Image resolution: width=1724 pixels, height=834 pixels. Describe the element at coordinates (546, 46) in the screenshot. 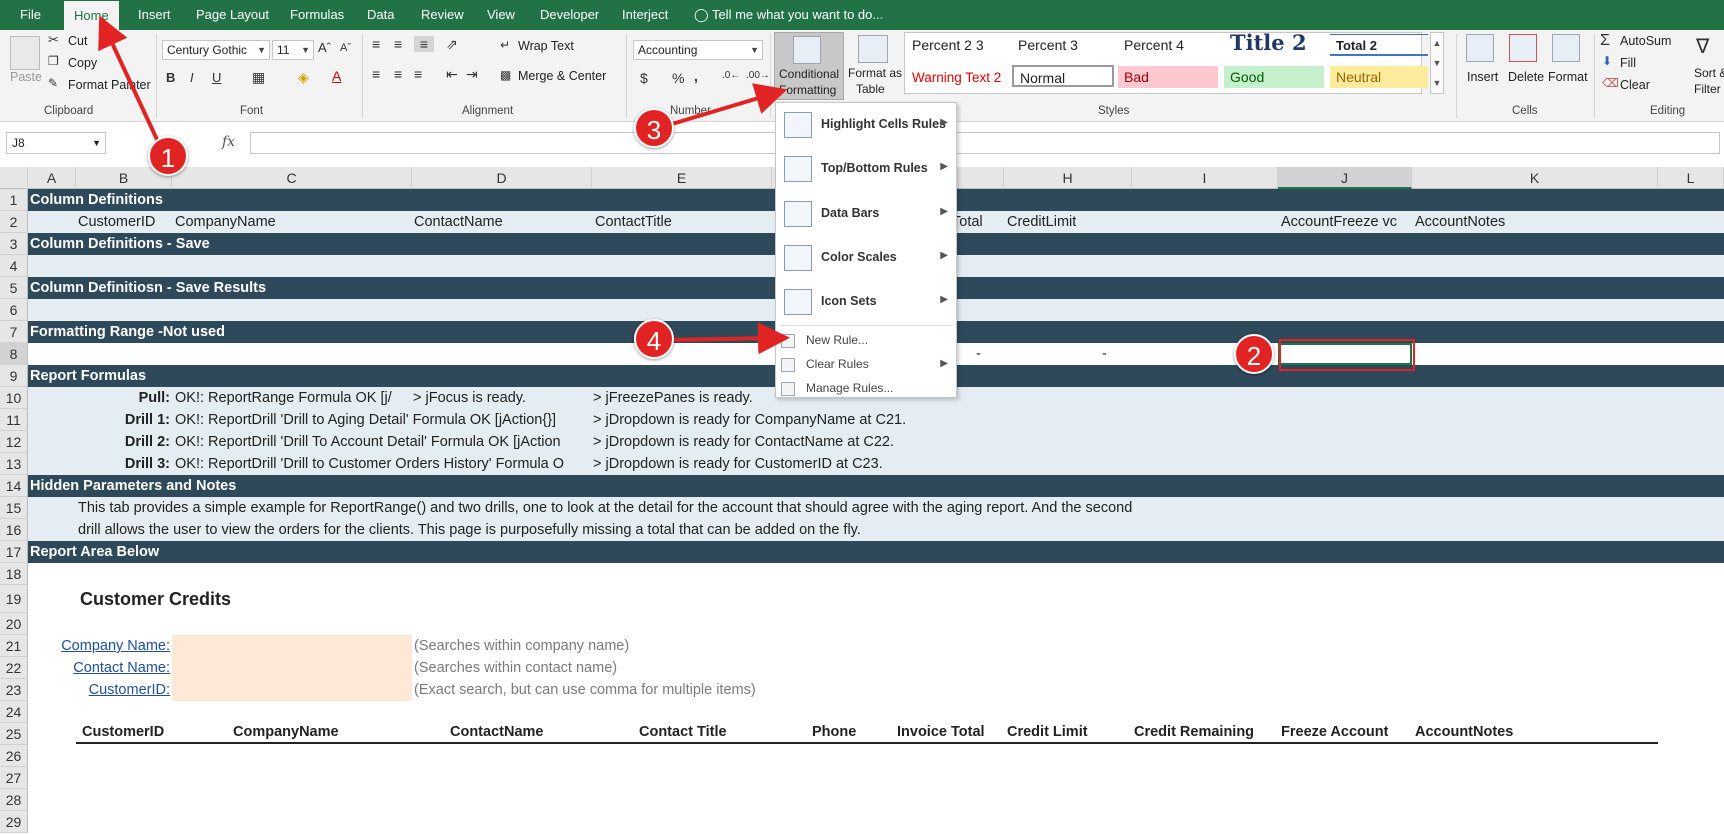

I see `wrap-text-button: Wrap Text` at that location.